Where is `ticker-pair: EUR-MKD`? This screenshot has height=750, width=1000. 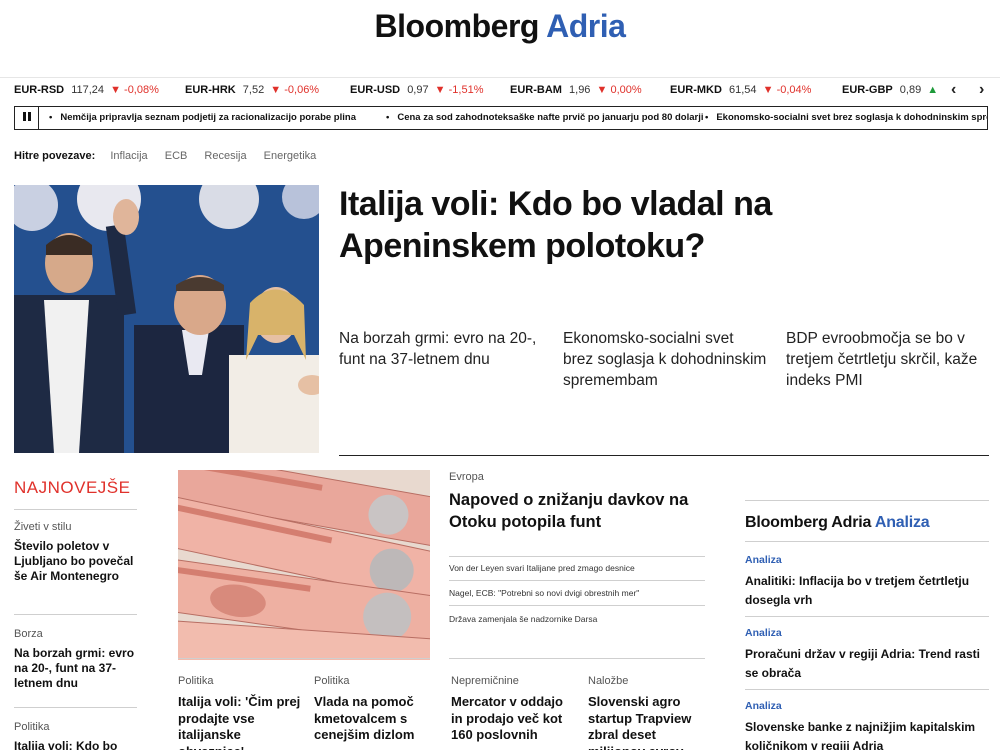 ticker-pair: EUR-MKD is located at coordinates (696, 90).